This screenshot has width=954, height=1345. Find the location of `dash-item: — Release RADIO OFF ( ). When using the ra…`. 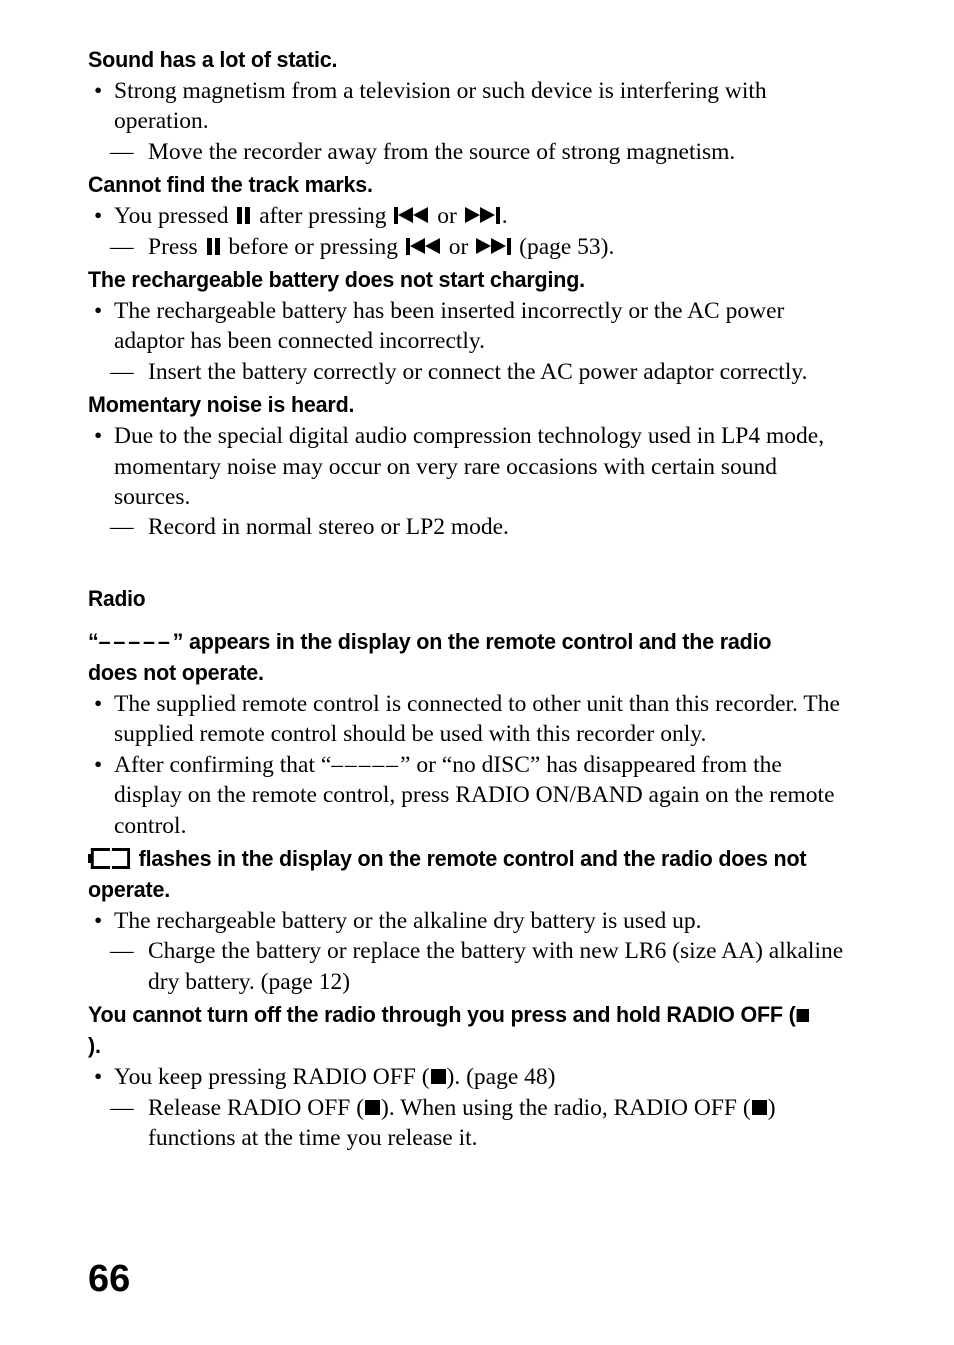

dash-item: — Release RADIO OFF ( ). When using the ra… is located at coordinates (470, 1123).